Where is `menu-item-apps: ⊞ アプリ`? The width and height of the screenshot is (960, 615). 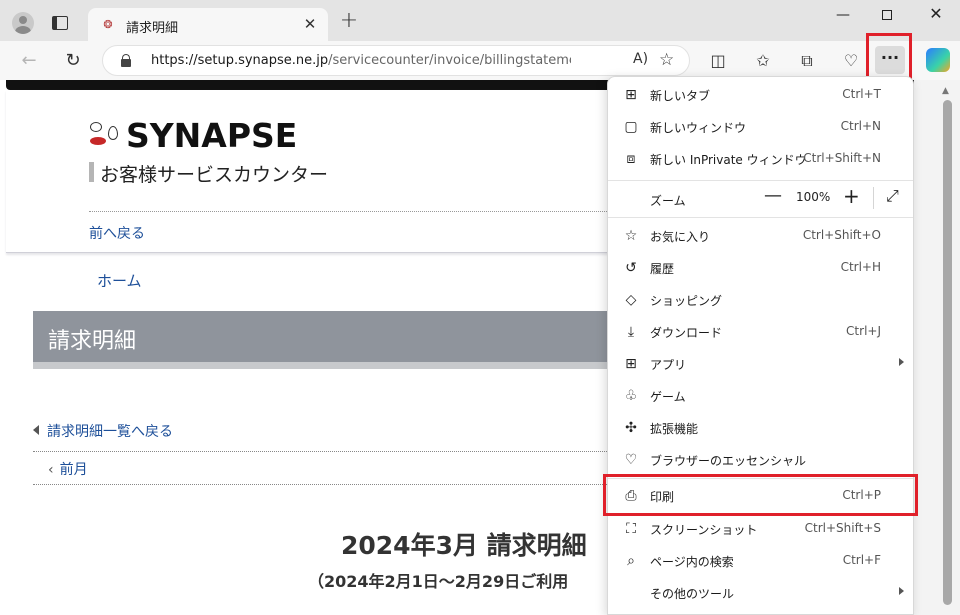 menu-item-apps: ⊞ アプリ is located at coordinates (760, 364).